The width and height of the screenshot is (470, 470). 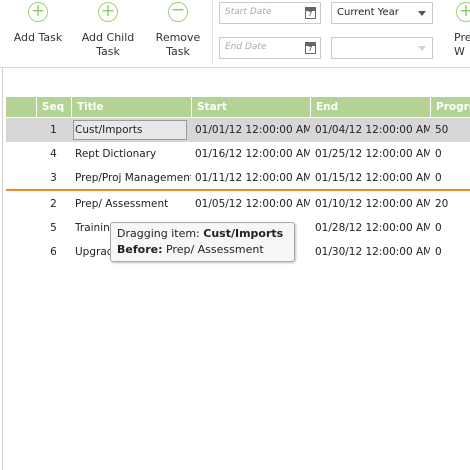 What do you see at coordinates (140, 249) in the screenshot?
I see `drag-before-label: Before:` at bounding box center [140, 249].